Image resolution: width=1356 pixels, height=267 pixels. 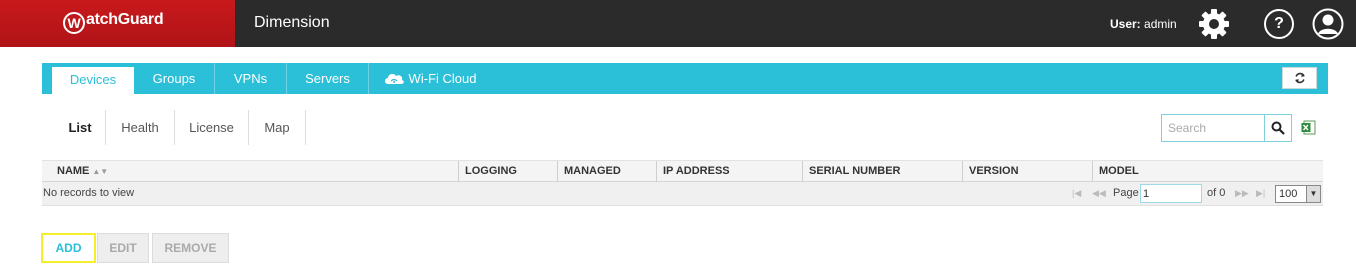 I want to click on column-logging: LOGGING, so click(x=508, y=172).